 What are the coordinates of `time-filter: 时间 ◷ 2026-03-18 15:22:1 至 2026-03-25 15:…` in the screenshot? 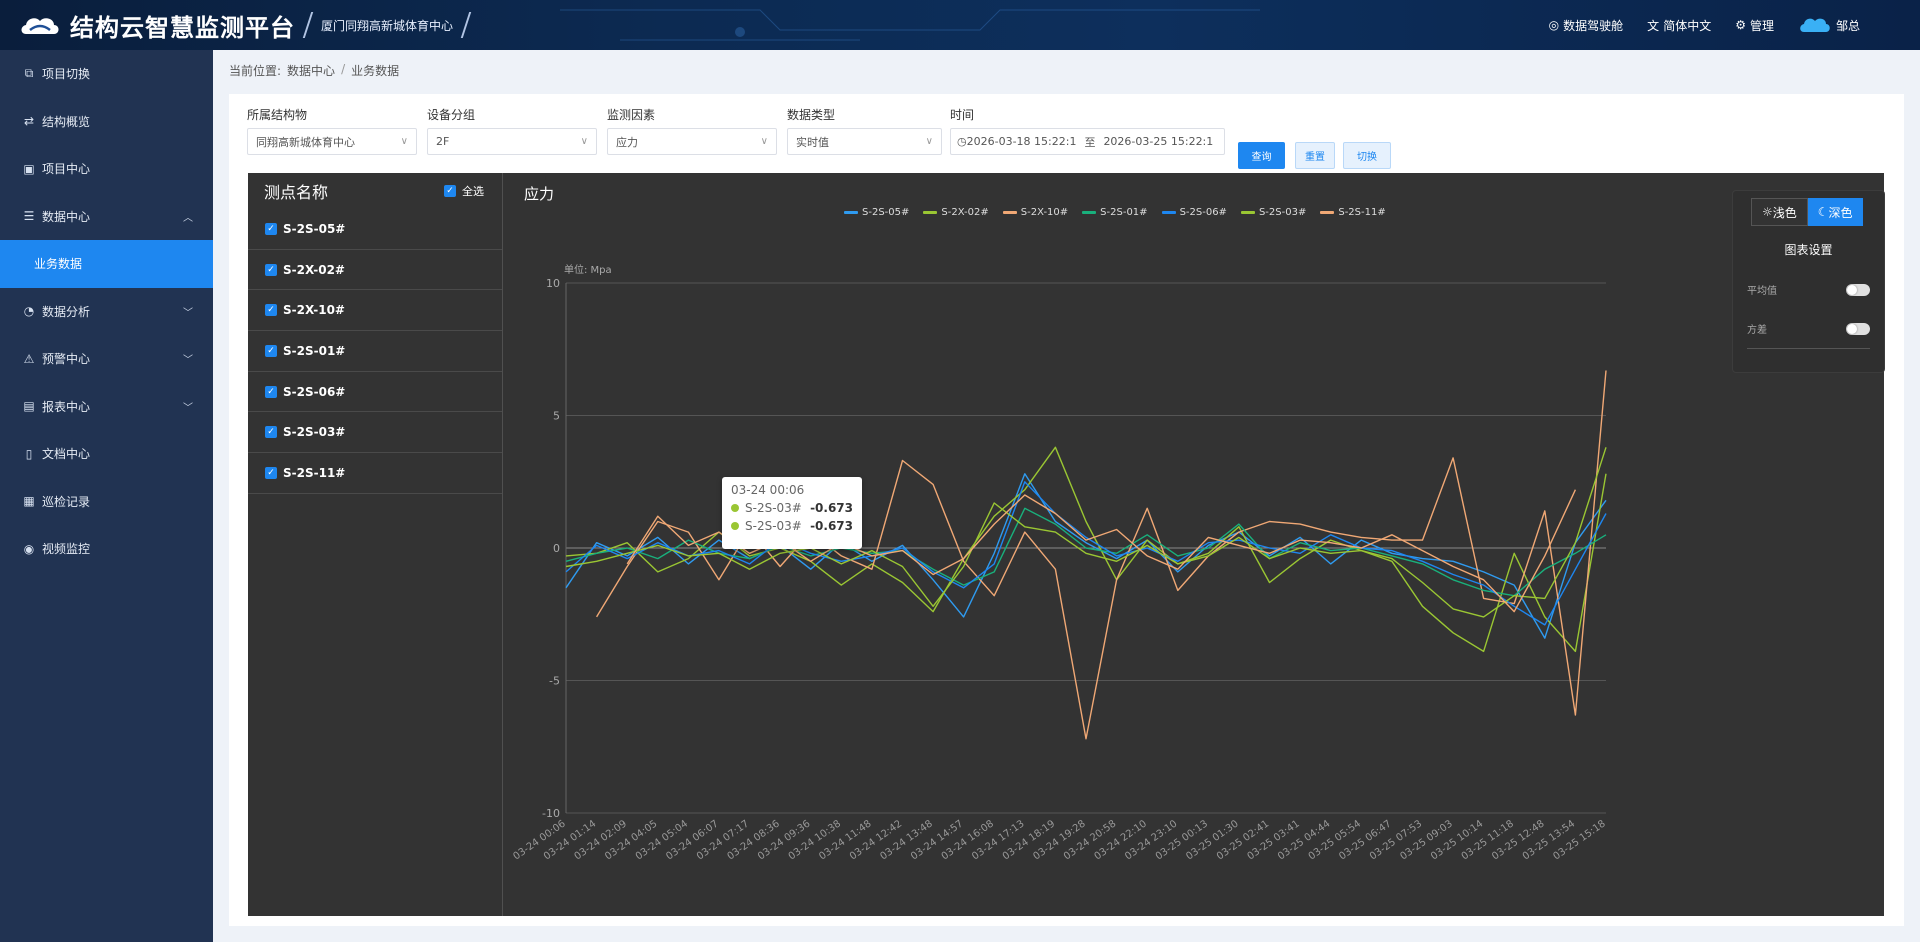 It's located at (1090, 130).